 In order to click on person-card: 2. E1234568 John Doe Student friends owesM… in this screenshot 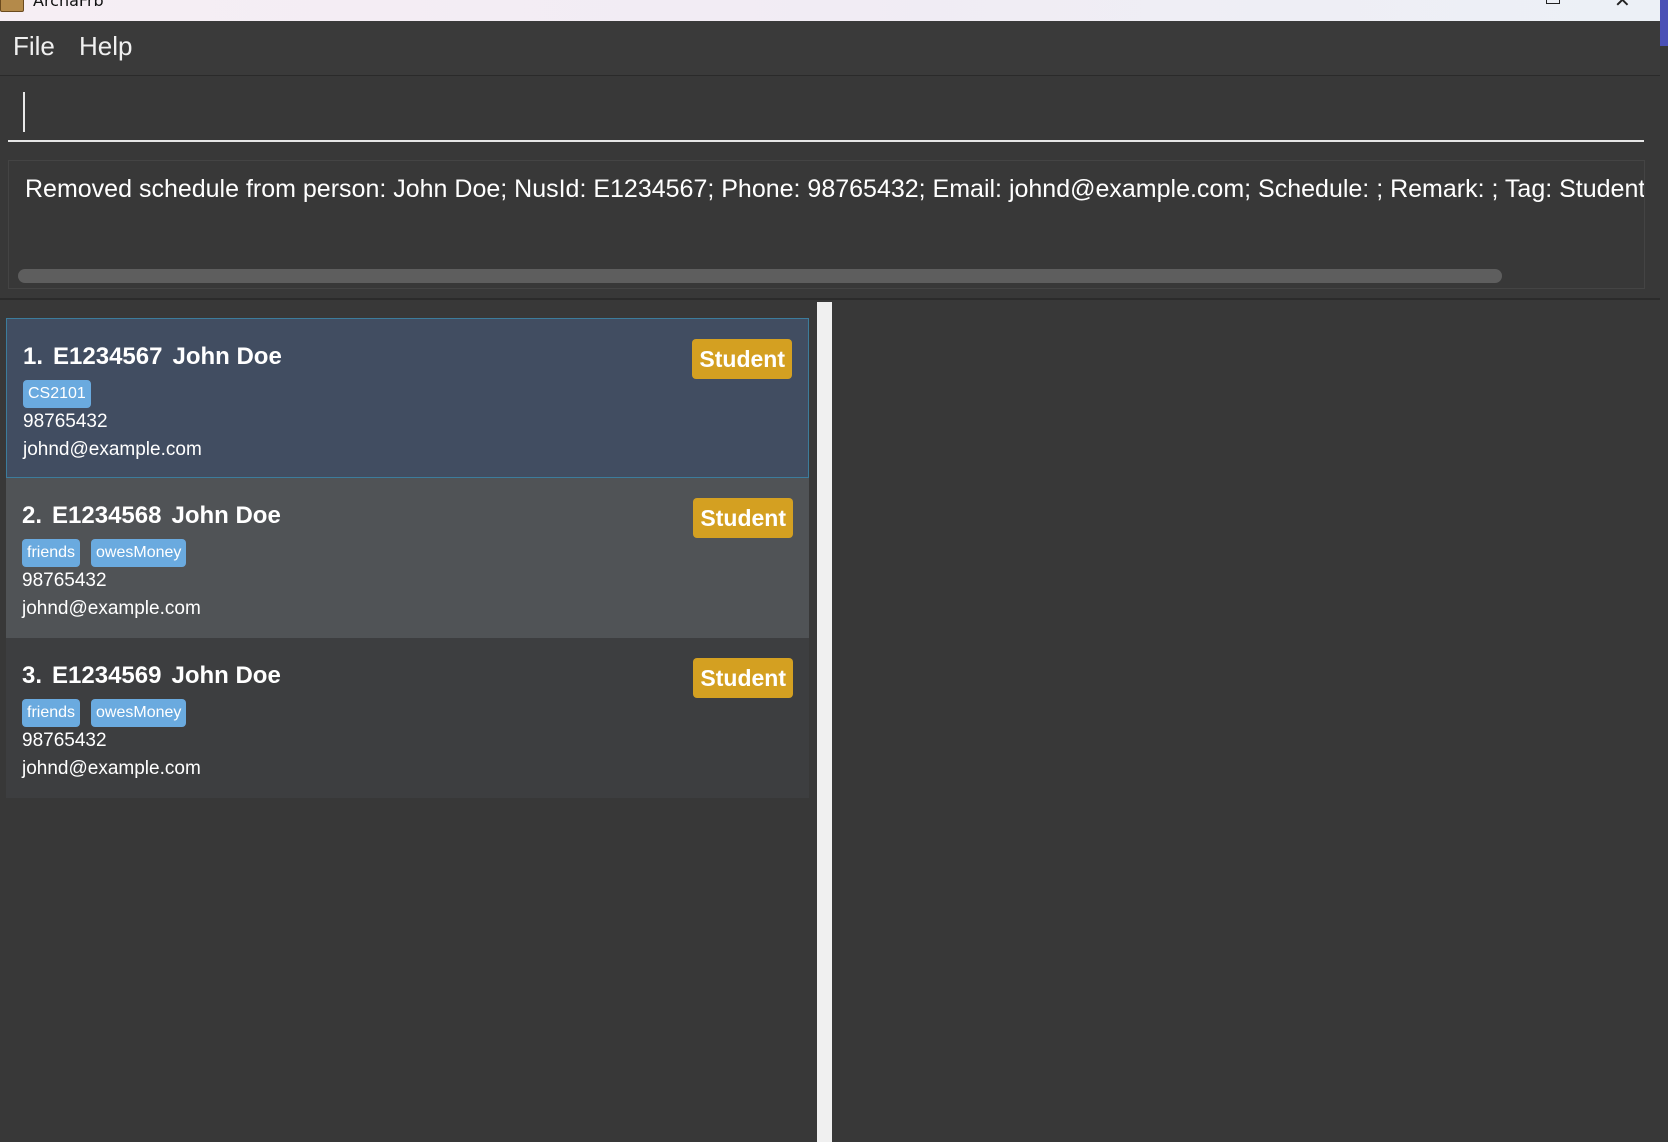, I will do `click(407, 558)`.